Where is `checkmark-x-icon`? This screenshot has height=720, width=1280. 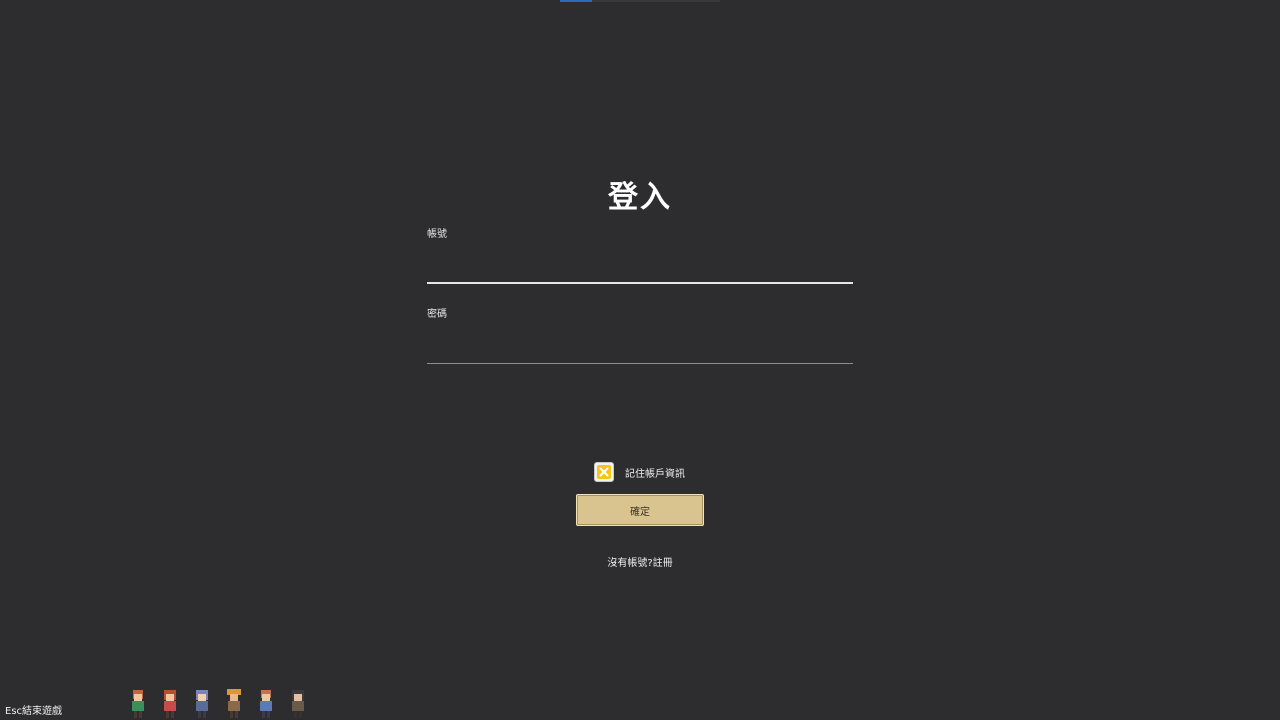 checkmark-x-icon is located at coordinates (604, 472).